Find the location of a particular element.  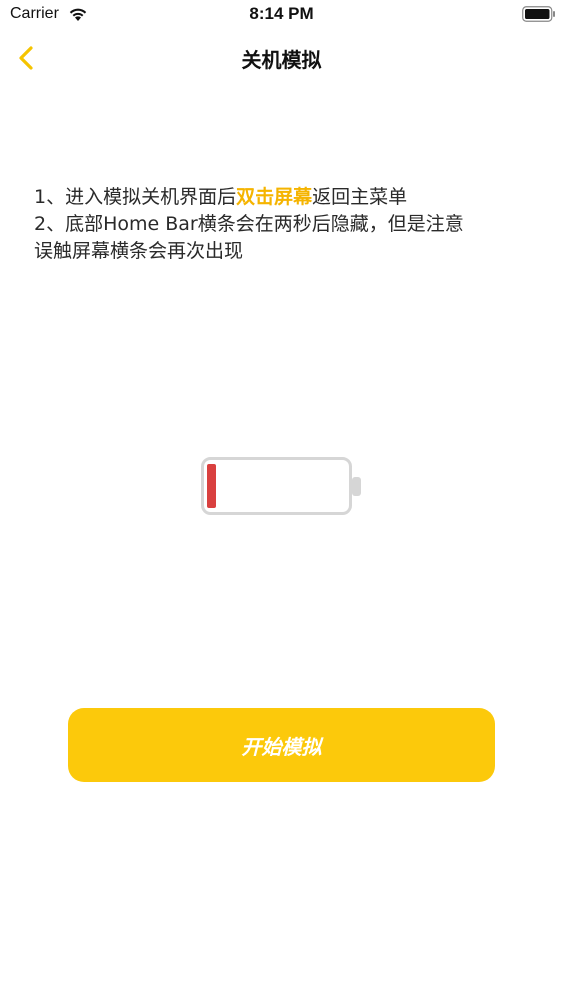

start-simulation-button: 开始模拟 is located at coordinates (281, 745).